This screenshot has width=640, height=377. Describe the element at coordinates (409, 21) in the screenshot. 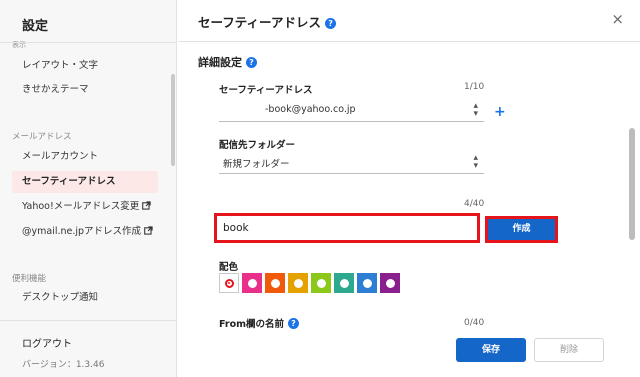

I see `page-header: セーフティーアドレス? ×` at that location.